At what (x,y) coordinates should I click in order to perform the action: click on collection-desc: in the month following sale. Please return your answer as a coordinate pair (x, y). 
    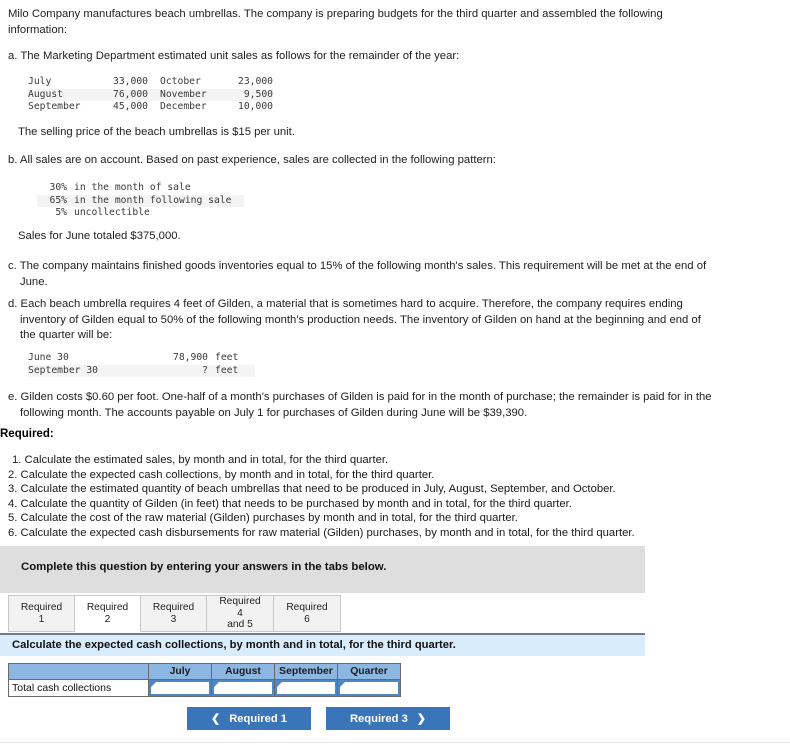
    Looking at the image, I should click on (153, 200).